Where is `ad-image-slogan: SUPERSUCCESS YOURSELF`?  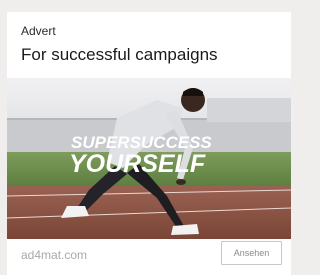 ad-image-slogan: SUPERSUCCESS YOURSELF is located at coordinates (140, 155).